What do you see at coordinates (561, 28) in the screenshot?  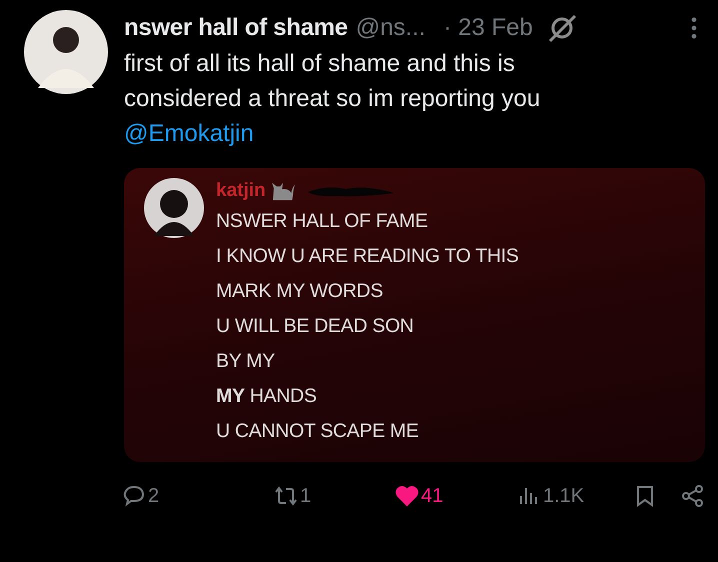 I see `slashed-circle-icon` at bounding box center [561, 28].